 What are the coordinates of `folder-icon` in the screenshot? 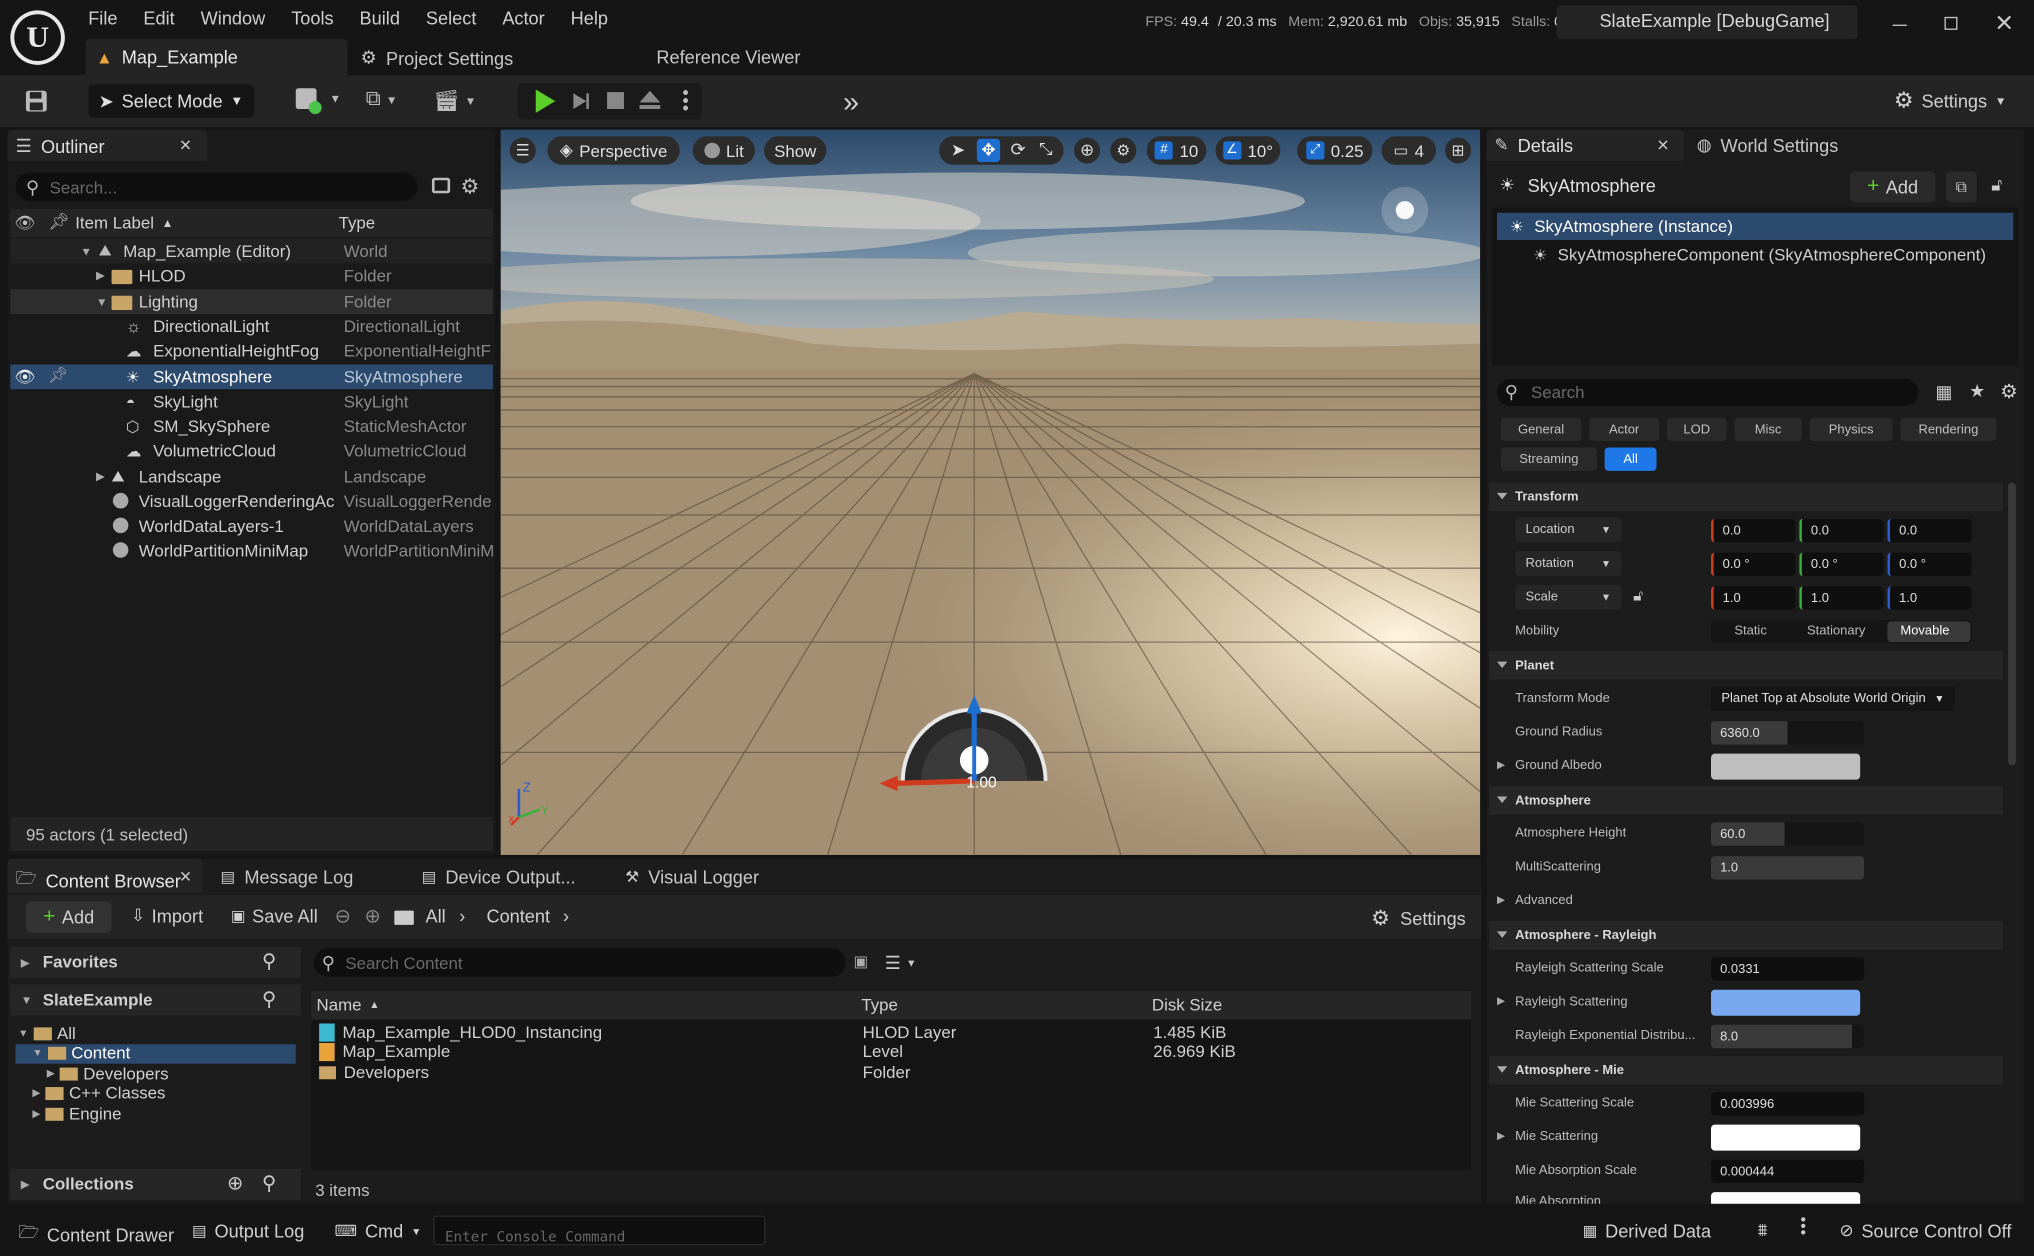 It's located at (404, 917).